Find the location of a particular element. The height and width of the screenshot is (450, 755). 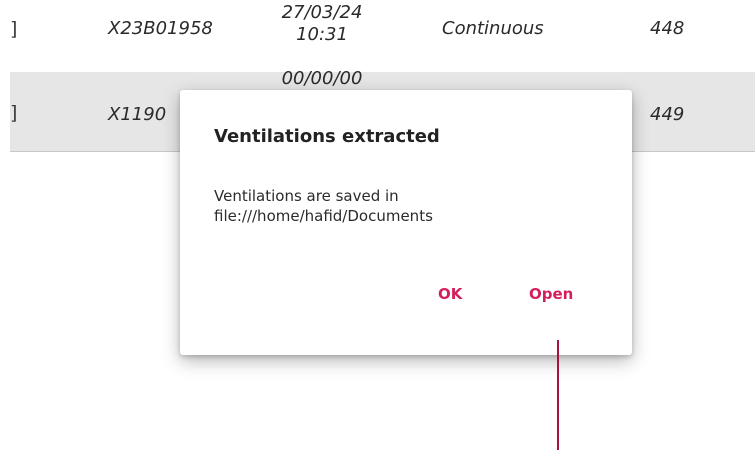

date-text: 00/00/00 is located at coordinates (322, 78).